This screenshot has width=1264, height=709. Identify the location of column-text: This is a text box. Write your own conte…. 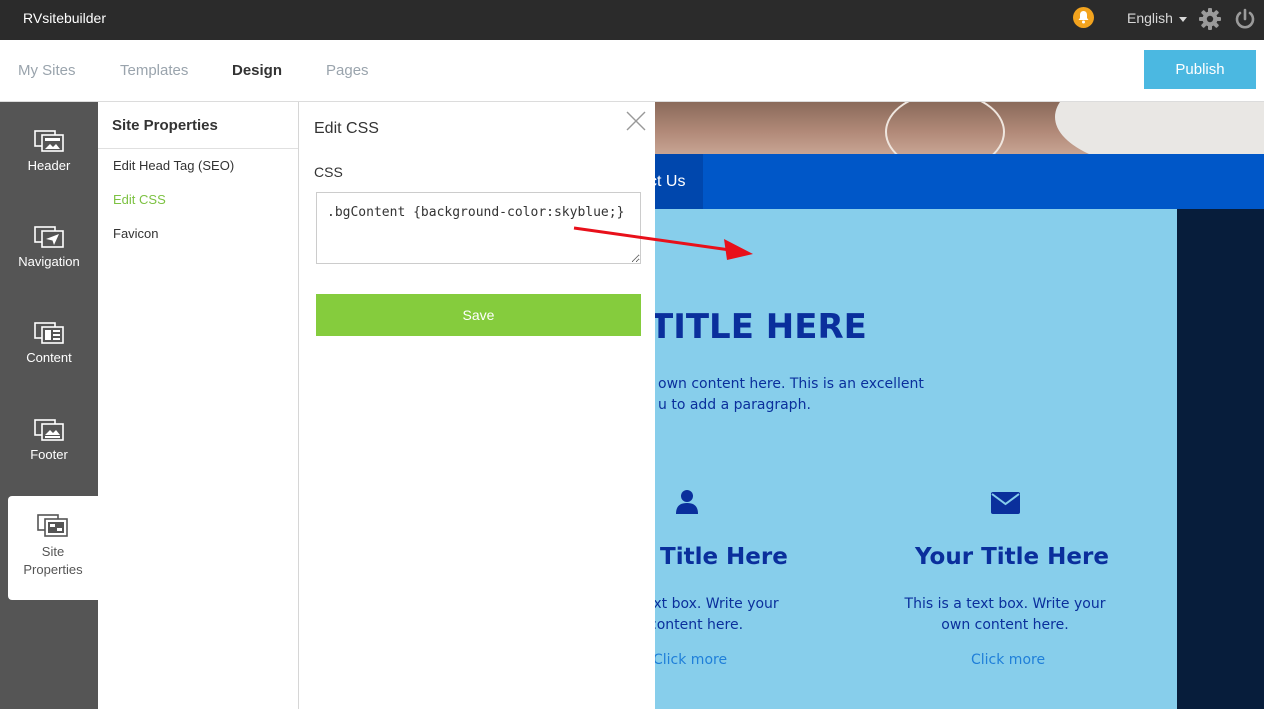
(1005, 615).